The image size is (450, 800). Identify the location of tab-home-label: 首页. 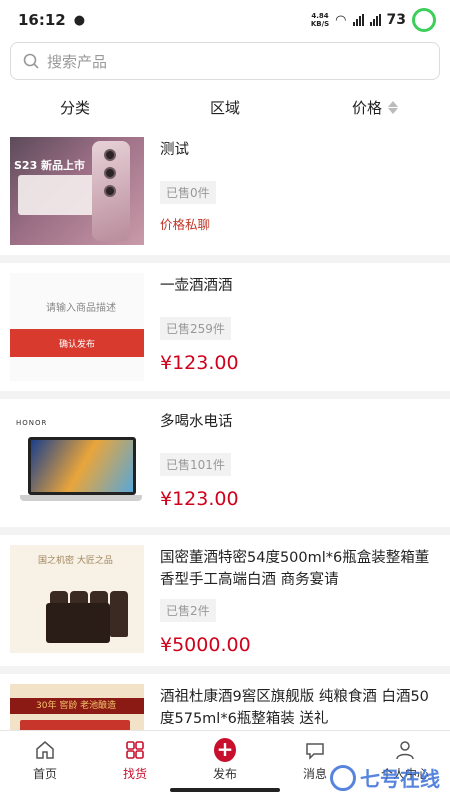
(44, 774).